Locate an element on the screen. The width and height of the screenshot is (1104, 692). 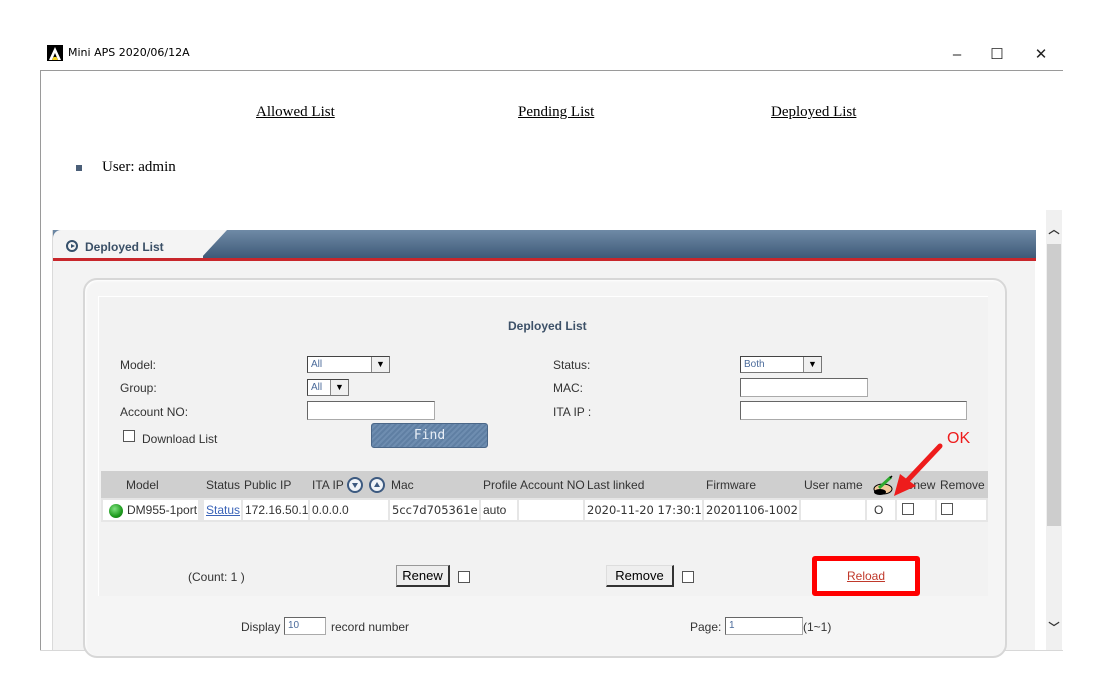
col-user-name: User name is located at coordinates (833, 485).